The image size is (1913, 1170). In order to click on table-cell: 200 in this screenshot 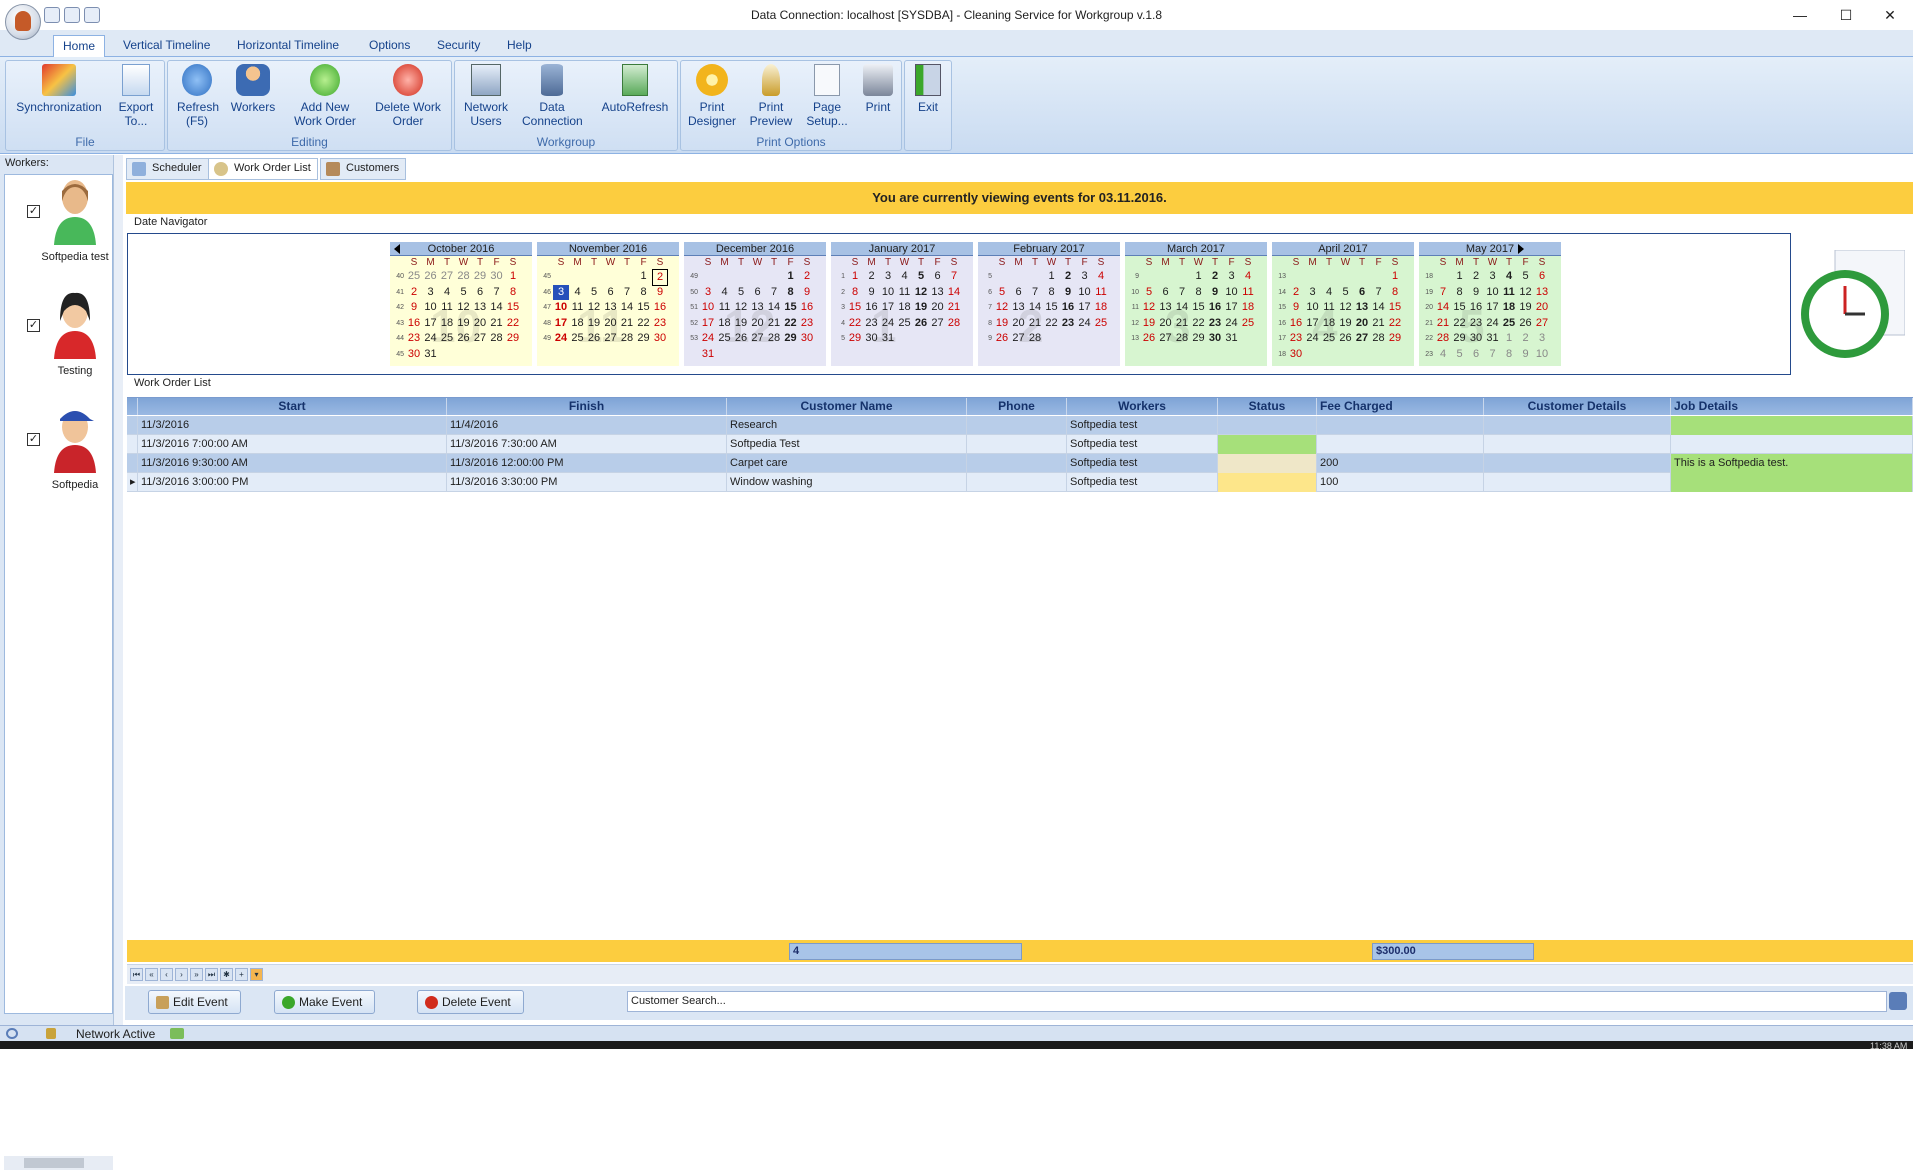, I will do `click(1400, 463)`.